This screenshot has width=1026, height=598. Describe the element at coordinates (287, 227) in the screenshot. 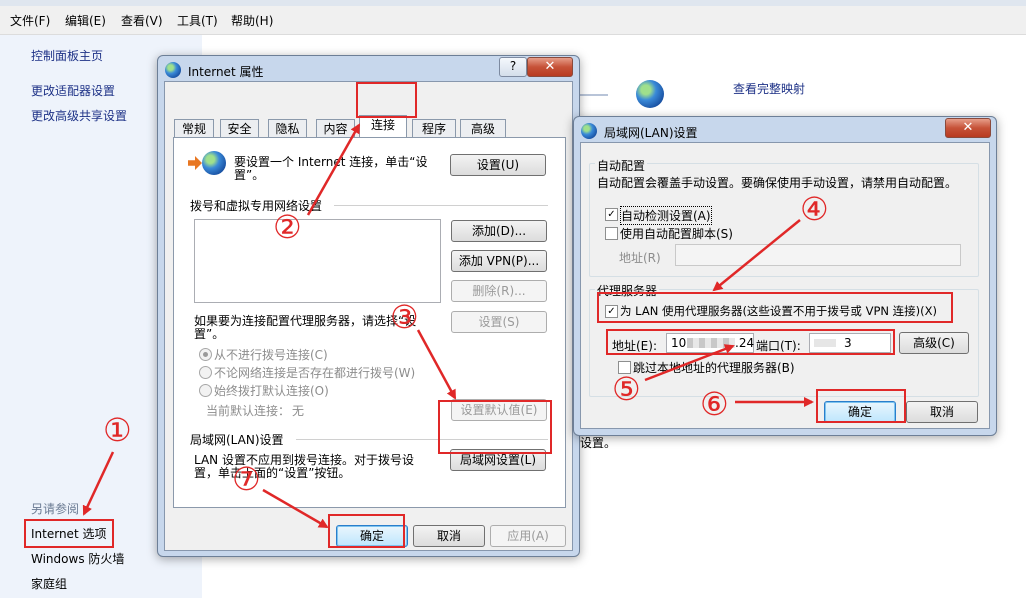

I see `annotation-step-2: ②` at that location.